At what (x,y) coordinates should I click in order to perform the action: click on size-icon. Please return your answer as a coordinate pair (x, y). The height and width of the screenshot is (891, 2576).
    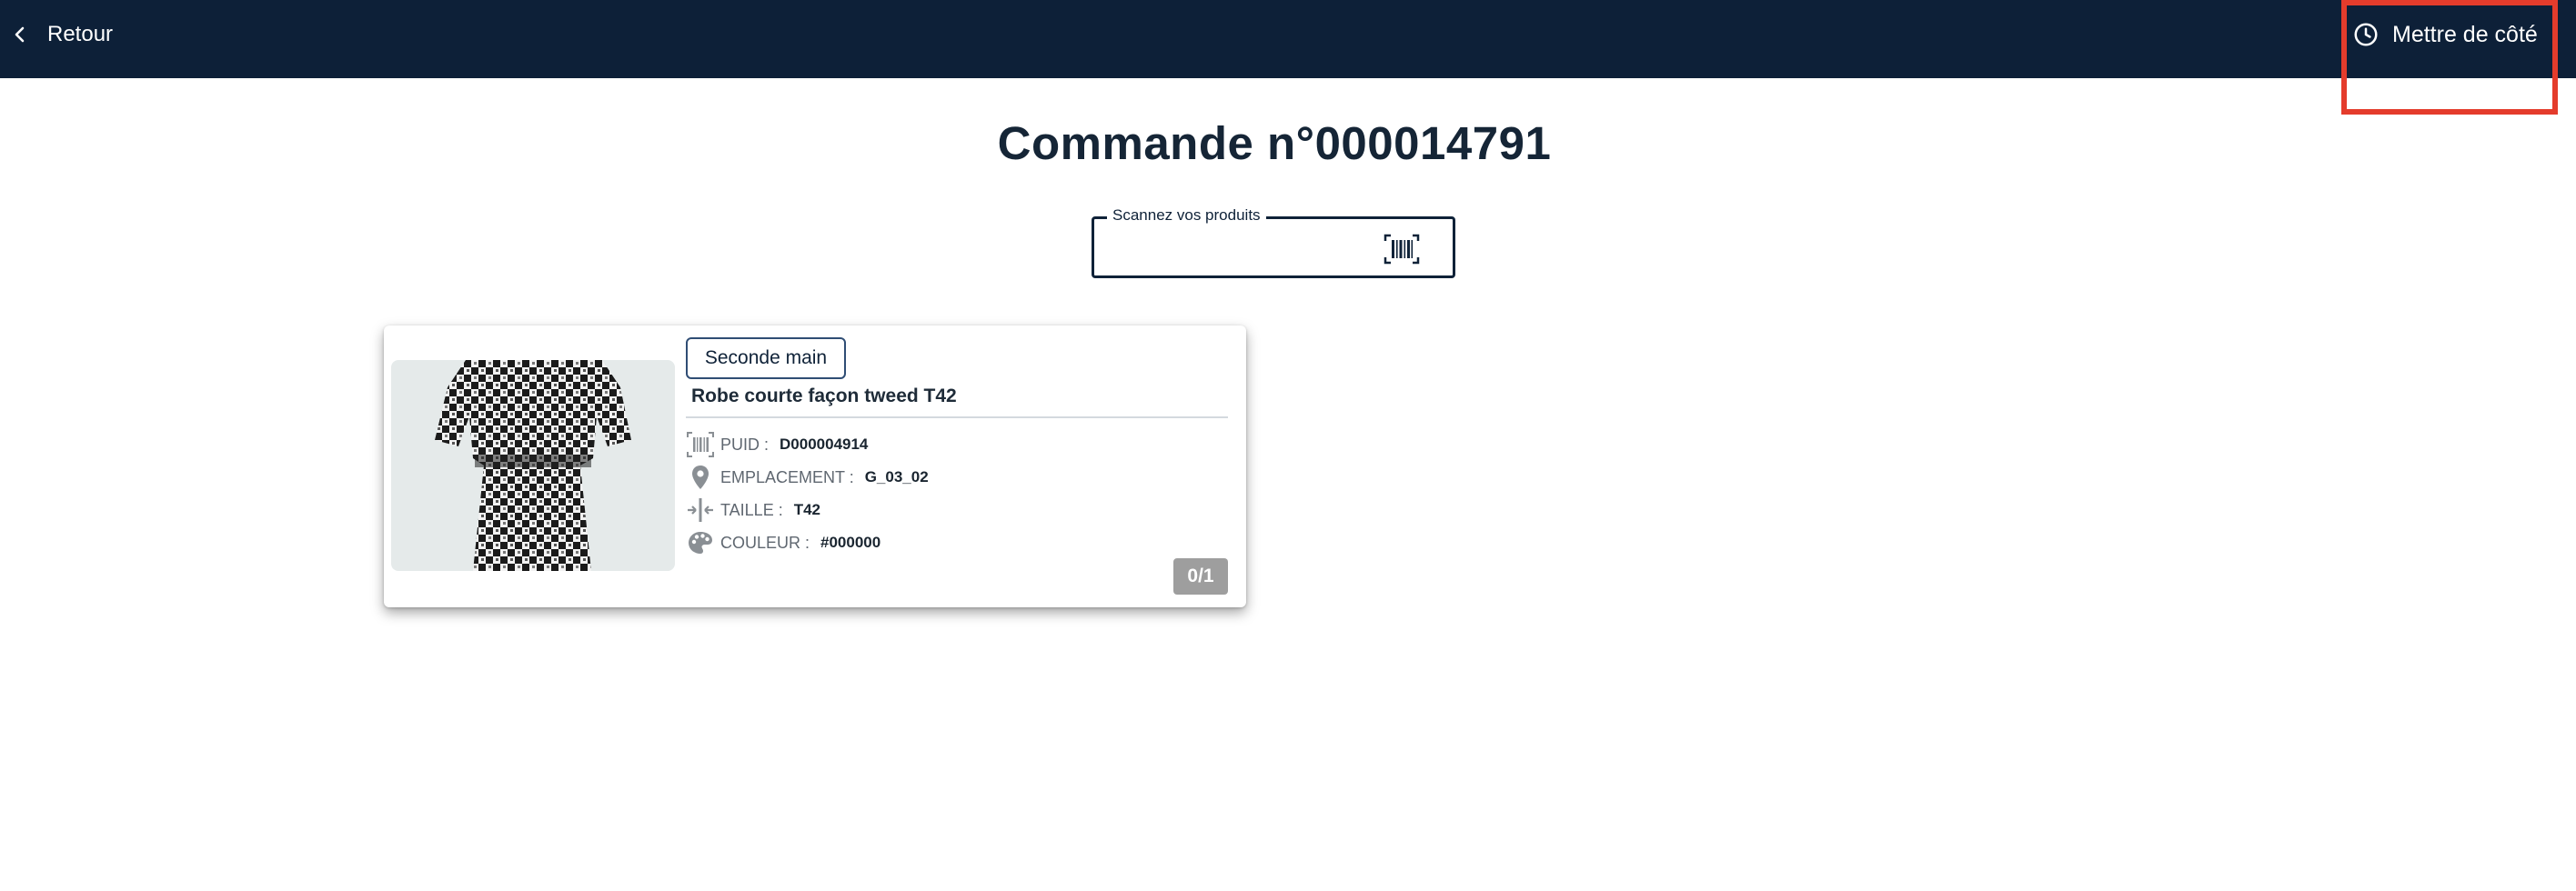
    Looking at the image, I should click on (700, 510).